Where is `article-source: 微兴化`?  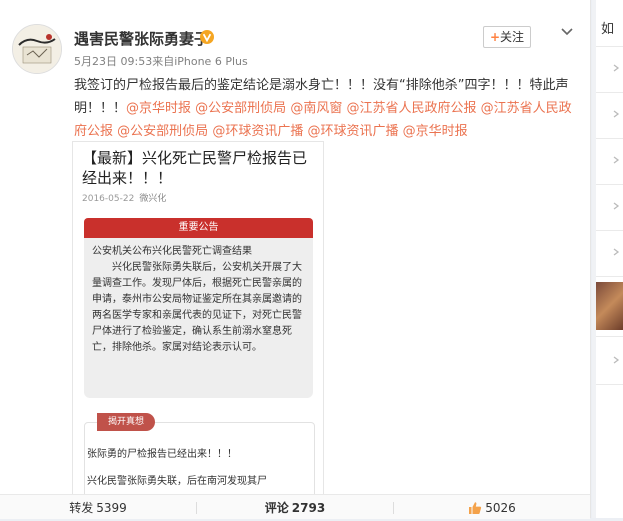
article-source: 微兴化 is located at coordinates (153, 199).